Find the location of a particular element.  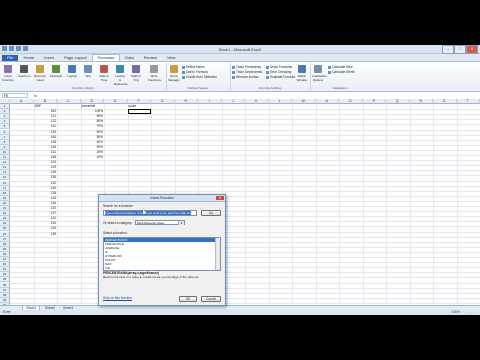

window-controls: – □ ✕ is located at coordinates (460, 49).